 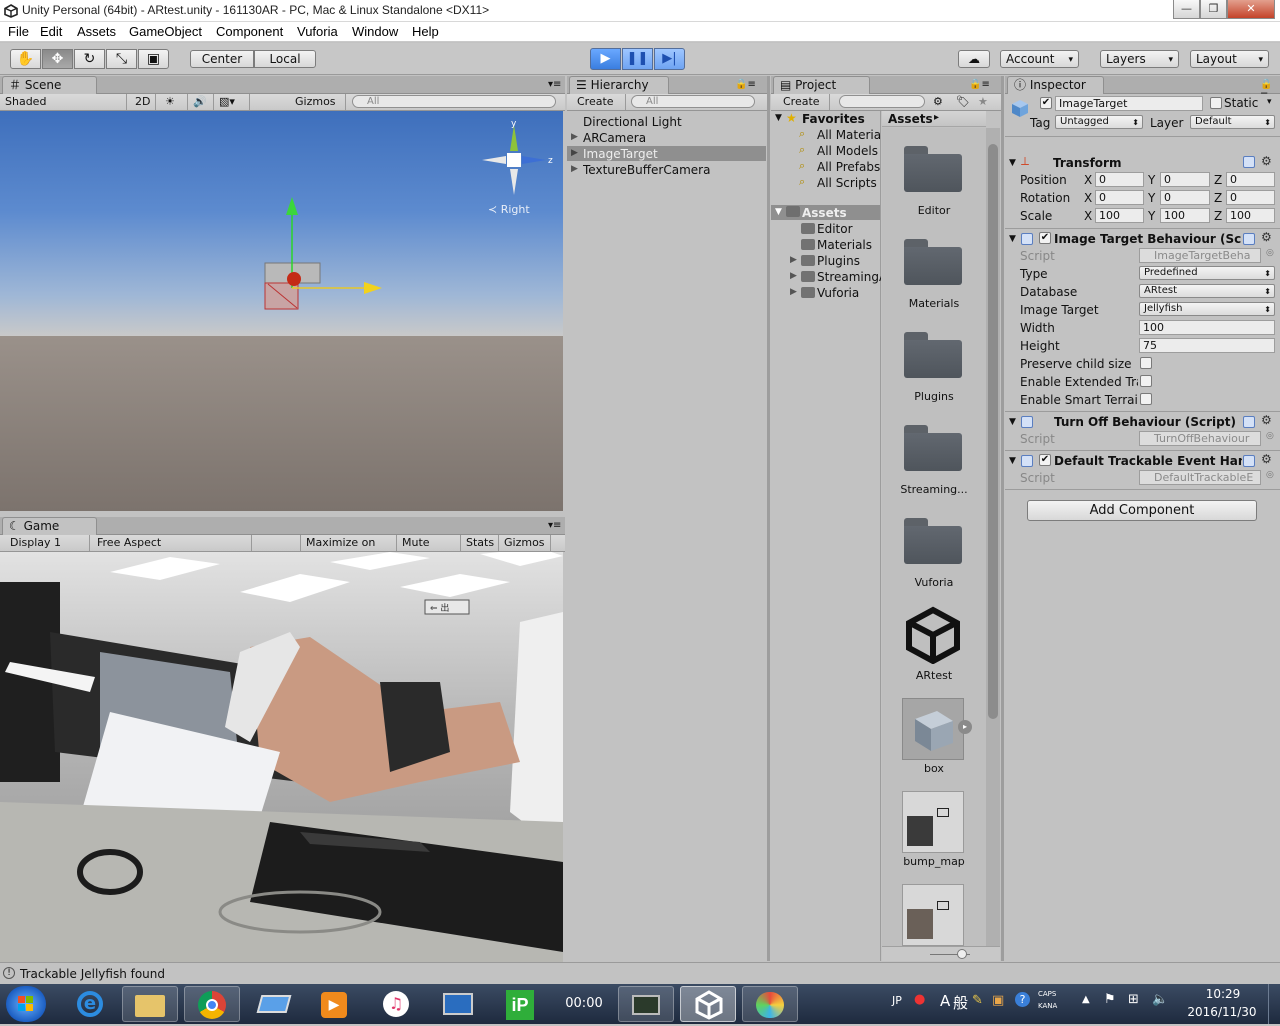 I want to click on internet-explorer-icon: e, so click(x=90, y=1004).